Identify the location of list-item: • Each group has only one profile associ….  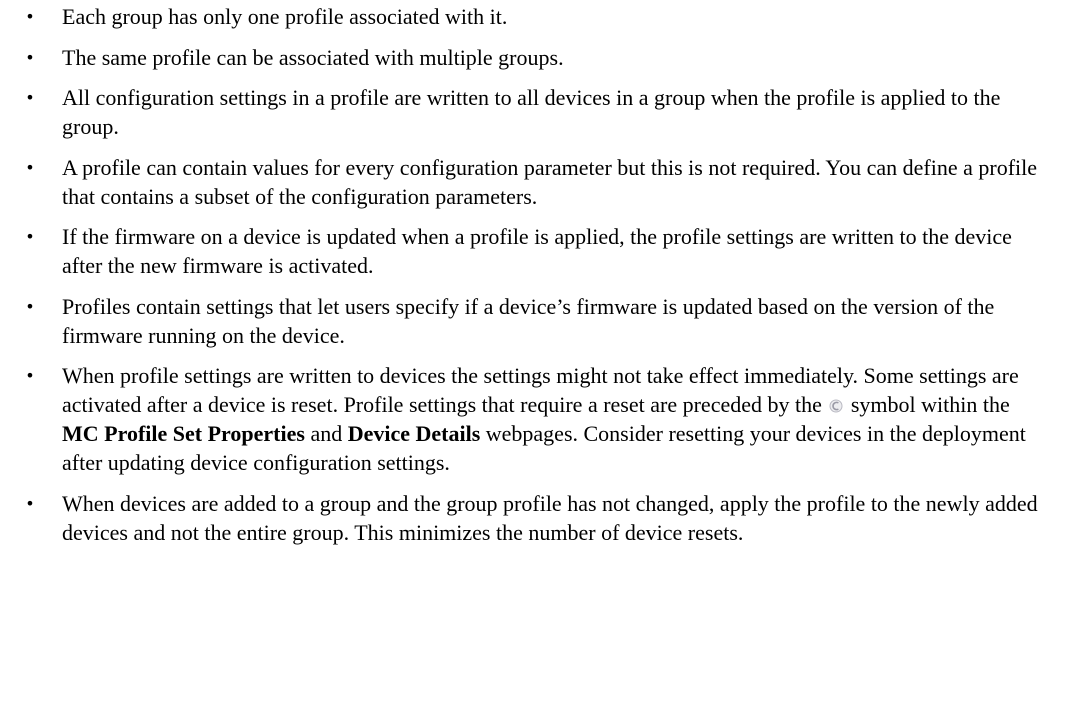
(533, 16).